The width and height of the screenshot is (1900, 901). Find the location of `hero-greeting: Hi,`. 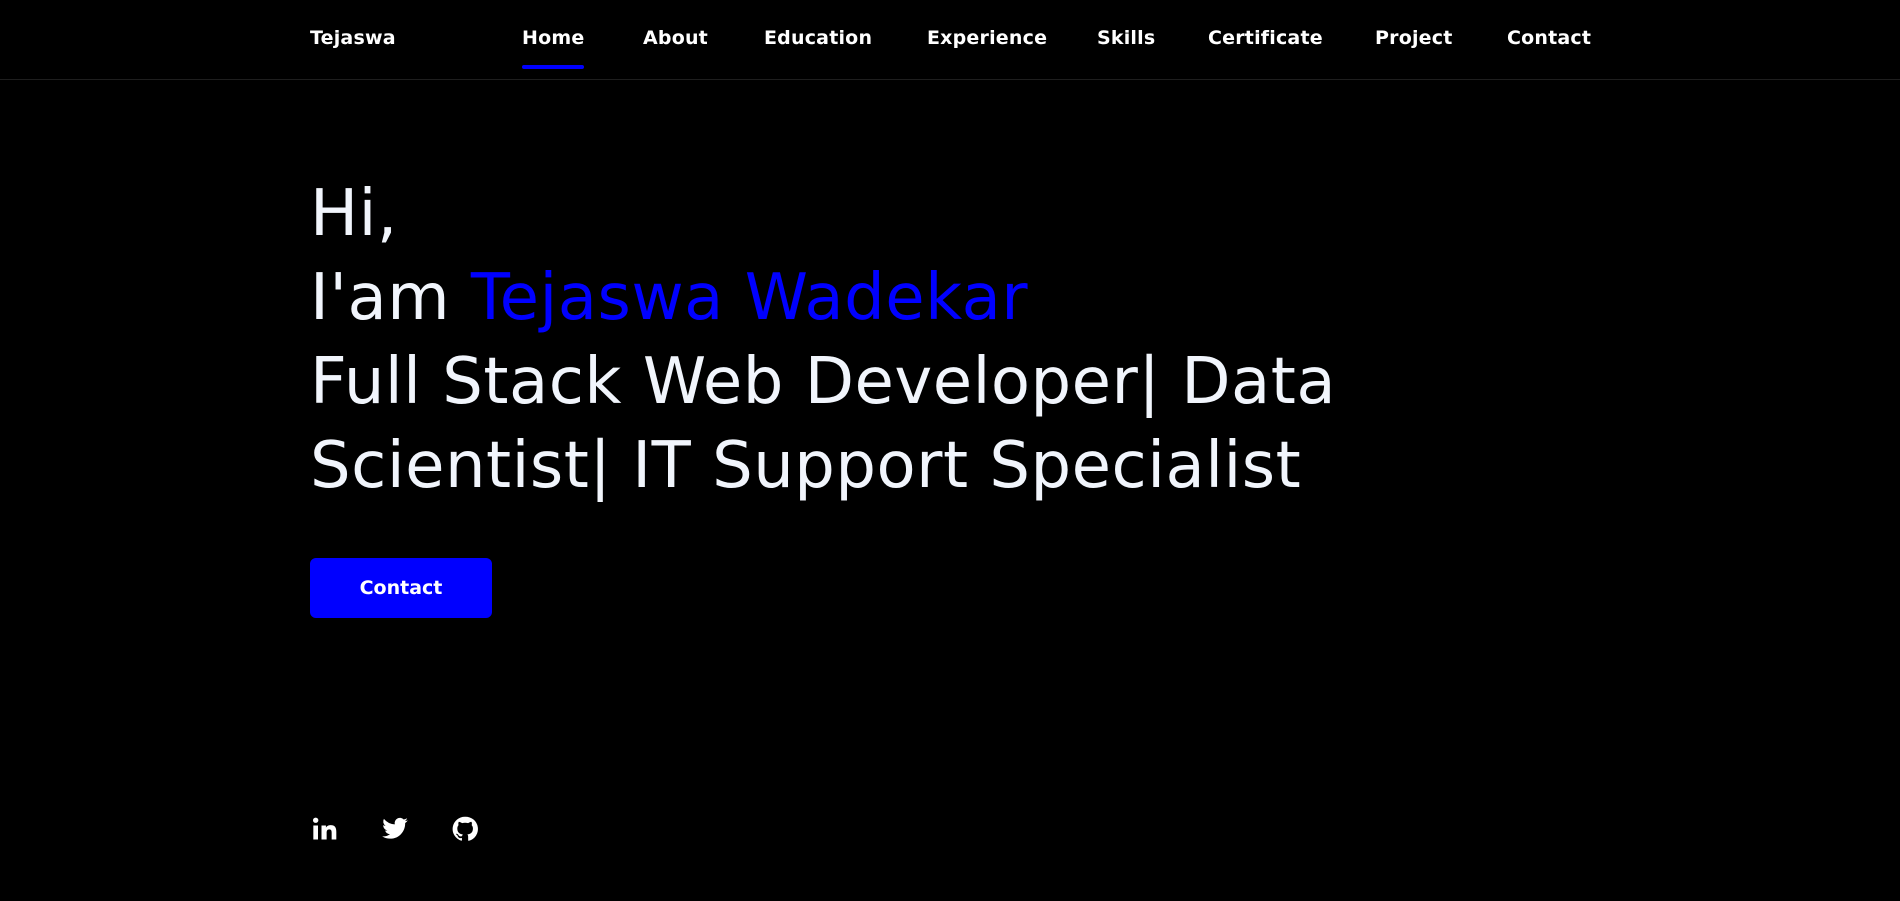

hero-greeting: Hi, is located at coordinates (354, 214).